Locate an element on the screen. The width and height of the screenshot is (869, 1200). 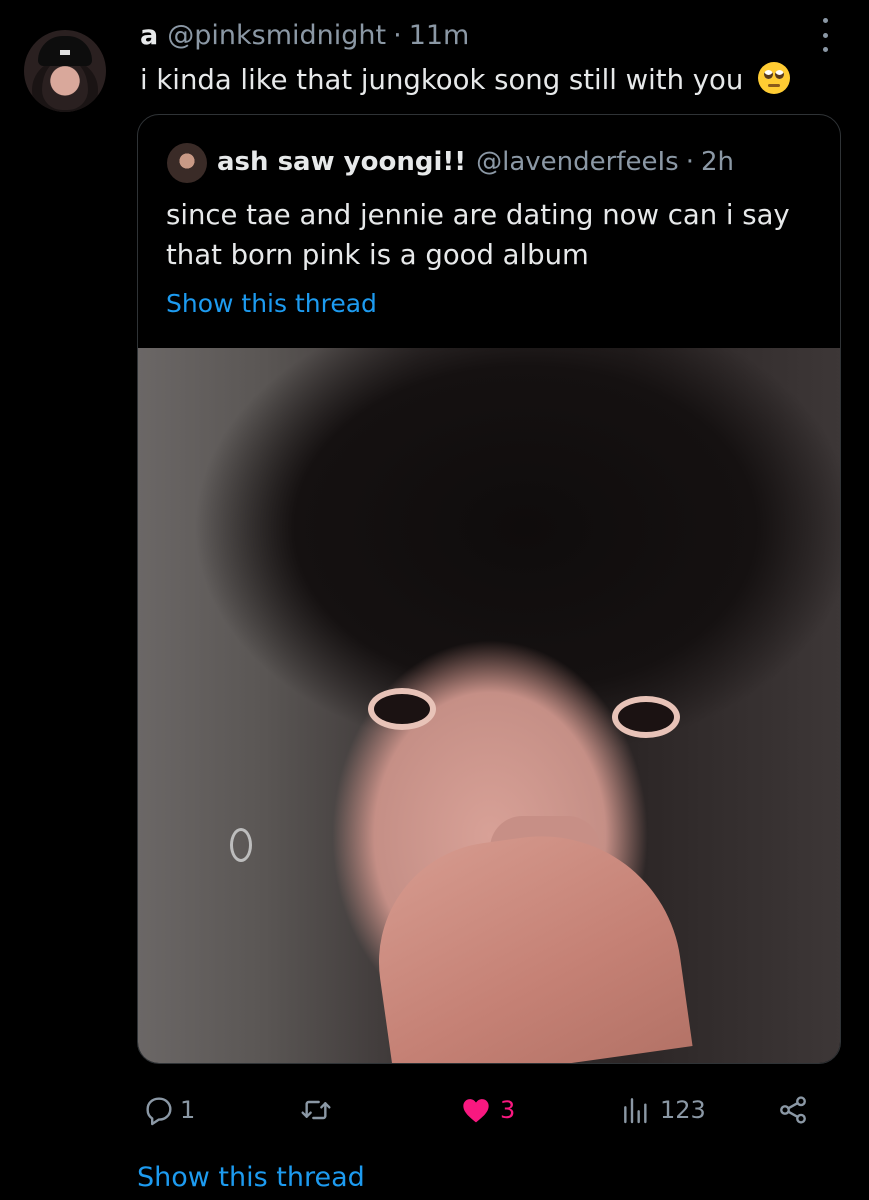
more-options-icon is located at coordinates (825, 35).